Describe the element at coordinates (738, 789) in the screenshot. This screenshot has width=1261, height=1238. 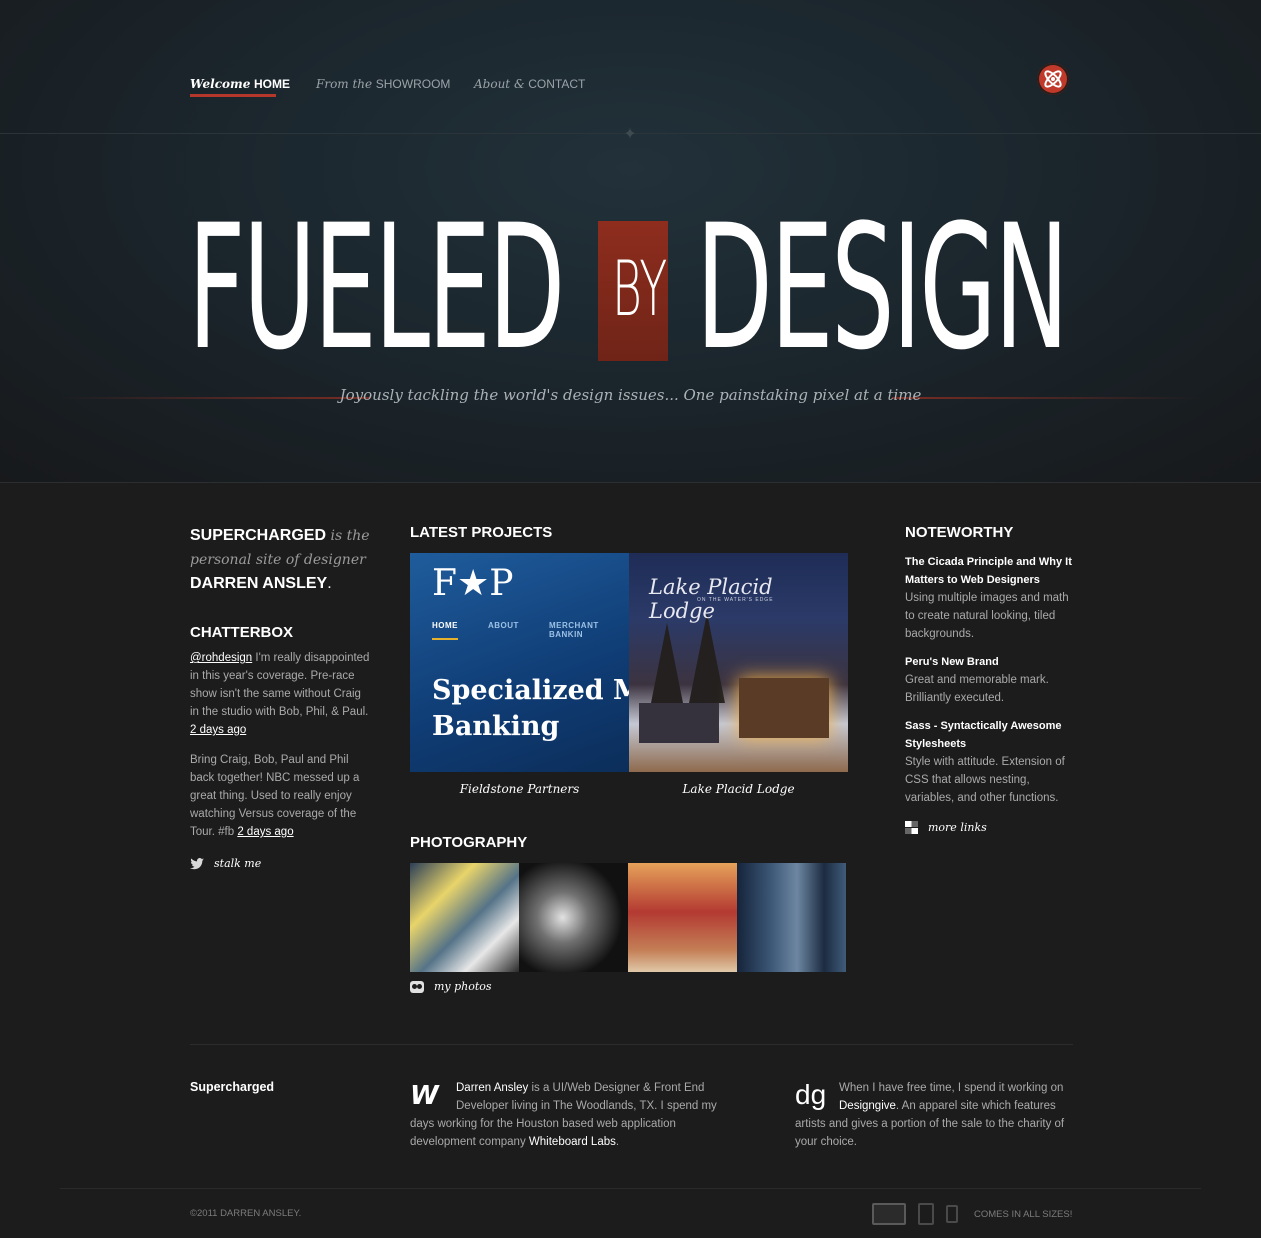
I see `project-caption: Lake Placid Lodge` at that location.